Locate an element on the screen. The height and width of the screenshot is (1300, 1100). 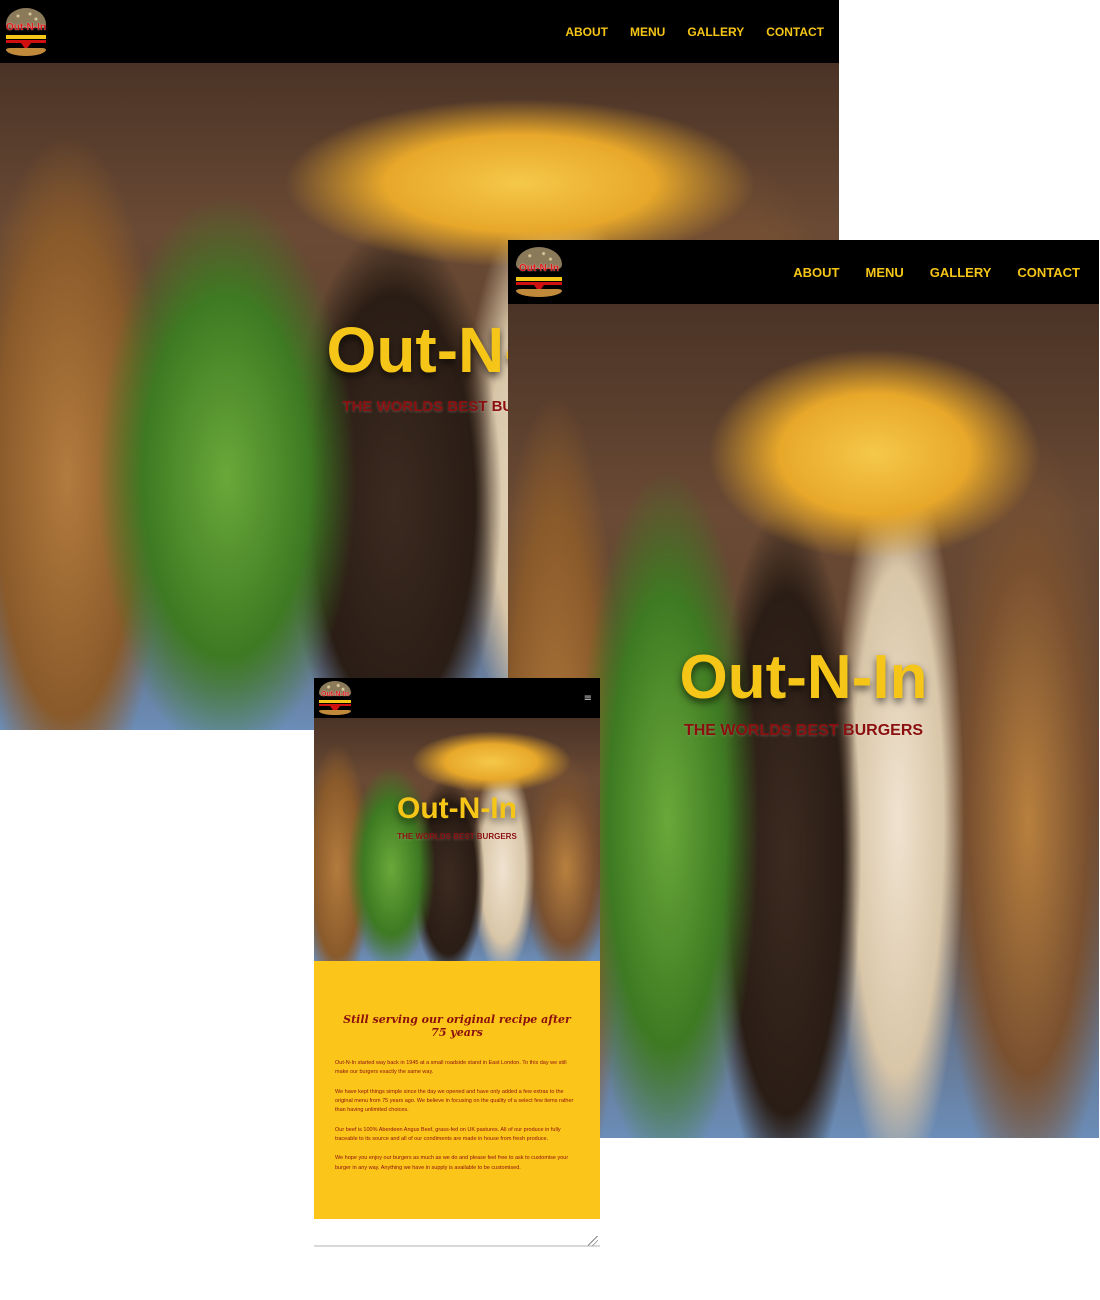
bottom-divider is located at coordinates (457, 1246).